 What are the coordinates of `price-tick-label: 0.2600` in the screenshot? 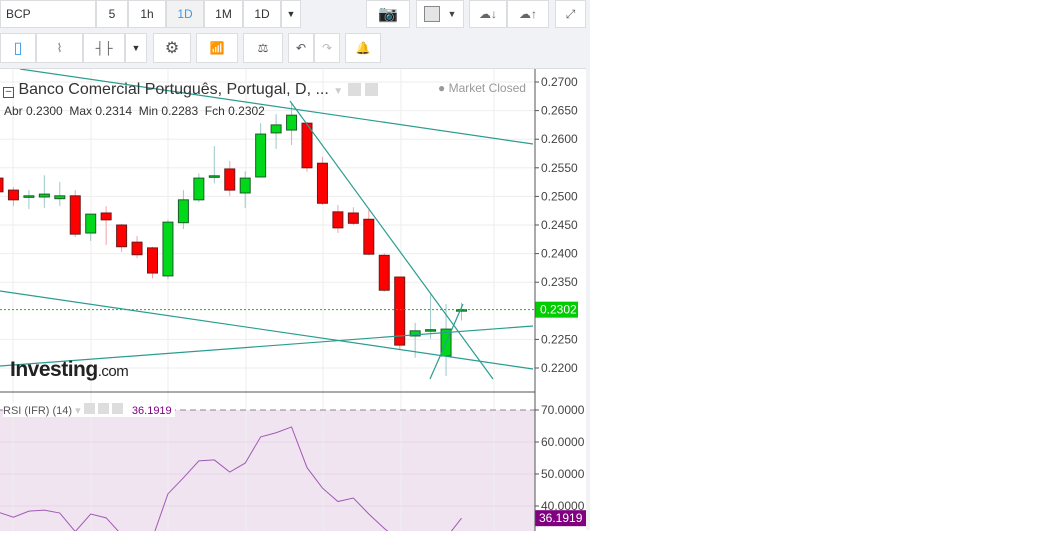 It's located at (559, 139).